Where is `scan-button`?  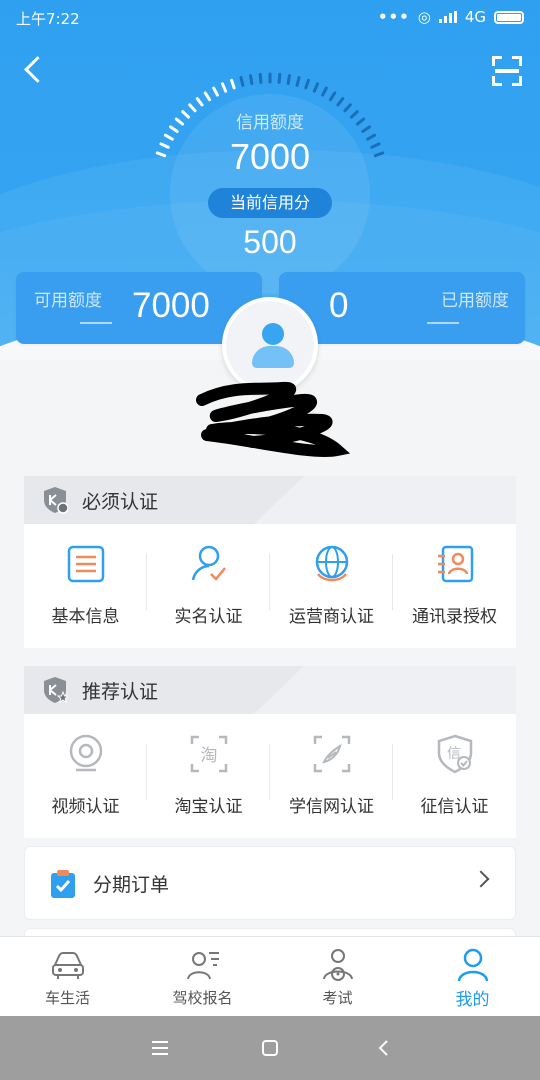 scan-button is located at coordinates (507, 71).